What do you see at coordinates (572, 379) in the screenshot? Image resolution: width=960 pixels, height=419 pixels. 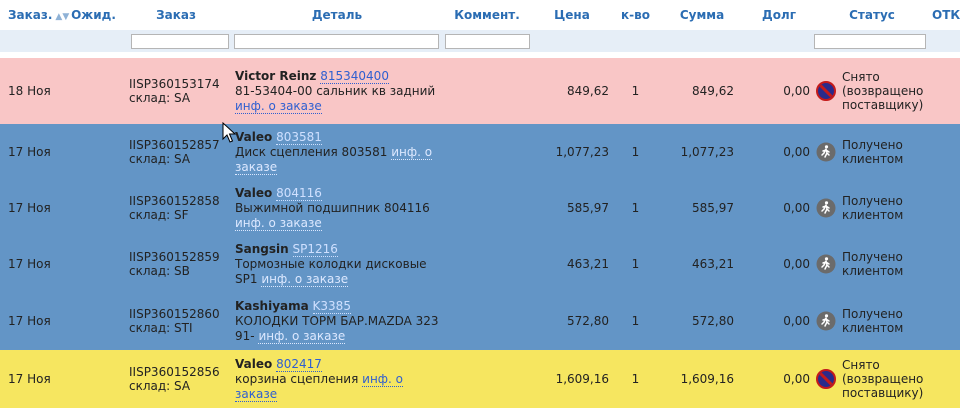 I see `price: 1,609,16` at bounding box center [572, 379].